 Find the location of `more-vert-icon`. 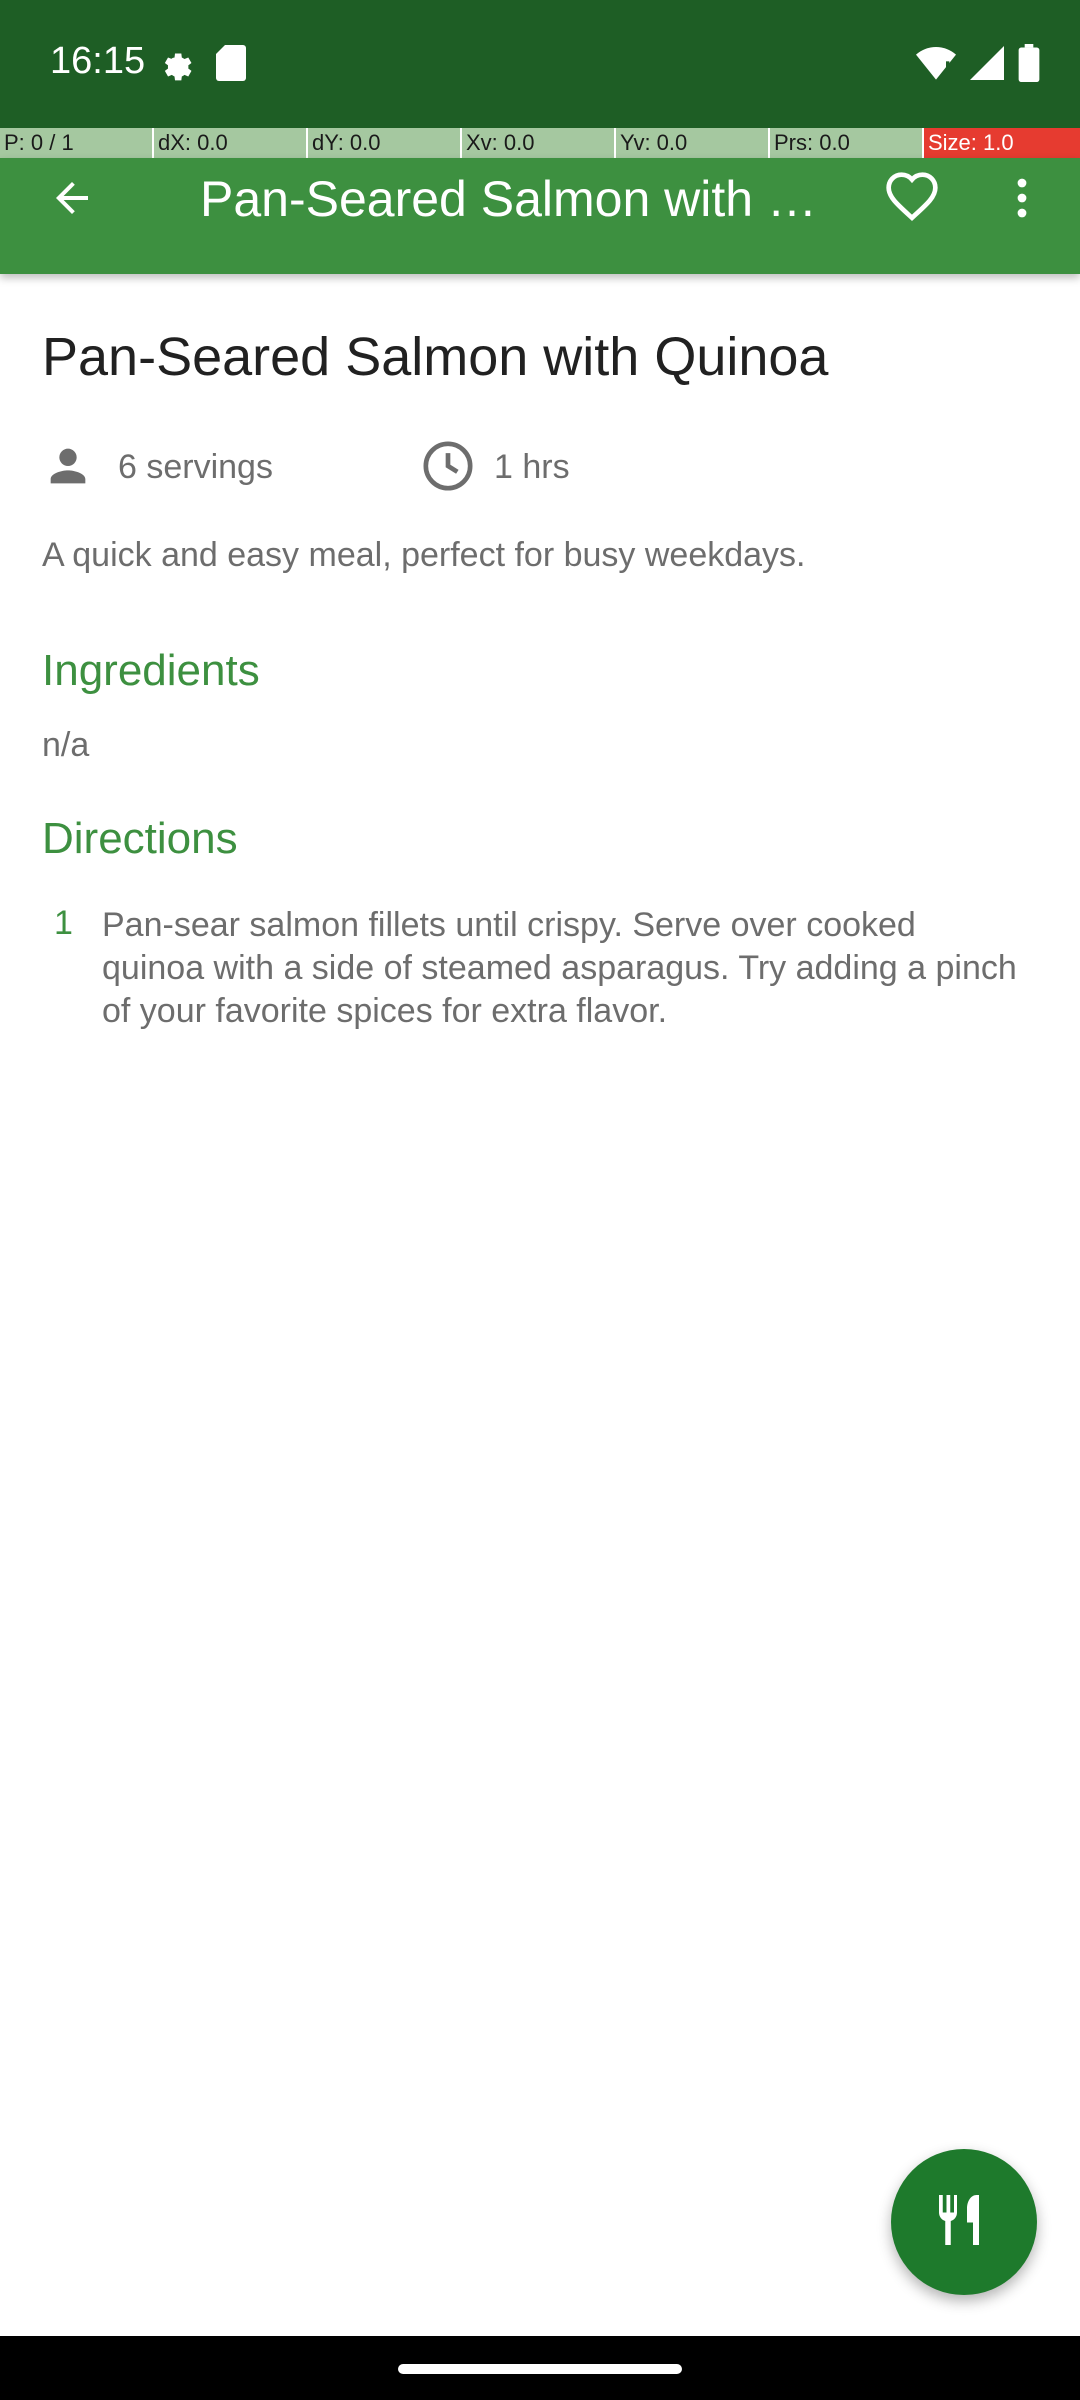

more-vert-icon is located at coordinates (1022, 200).